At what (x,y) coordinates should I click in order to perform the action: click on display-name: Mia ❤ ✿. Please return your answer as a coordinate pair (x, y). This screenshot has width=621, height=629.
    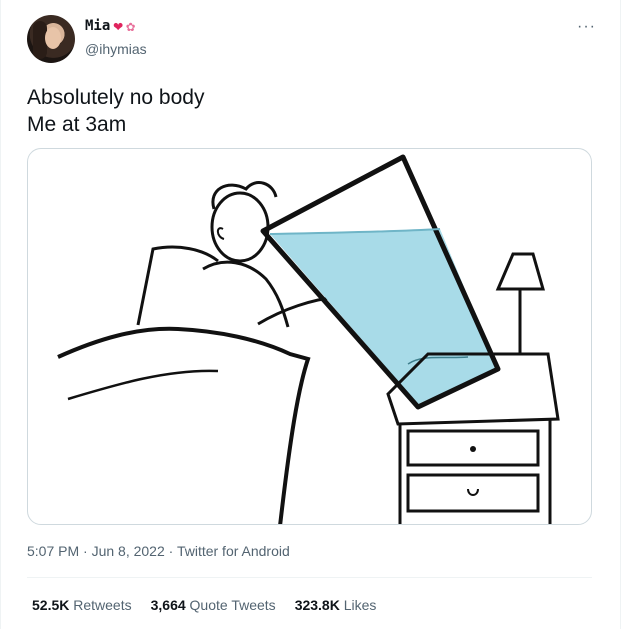
    Looking at the image, I should click on (110, 25).